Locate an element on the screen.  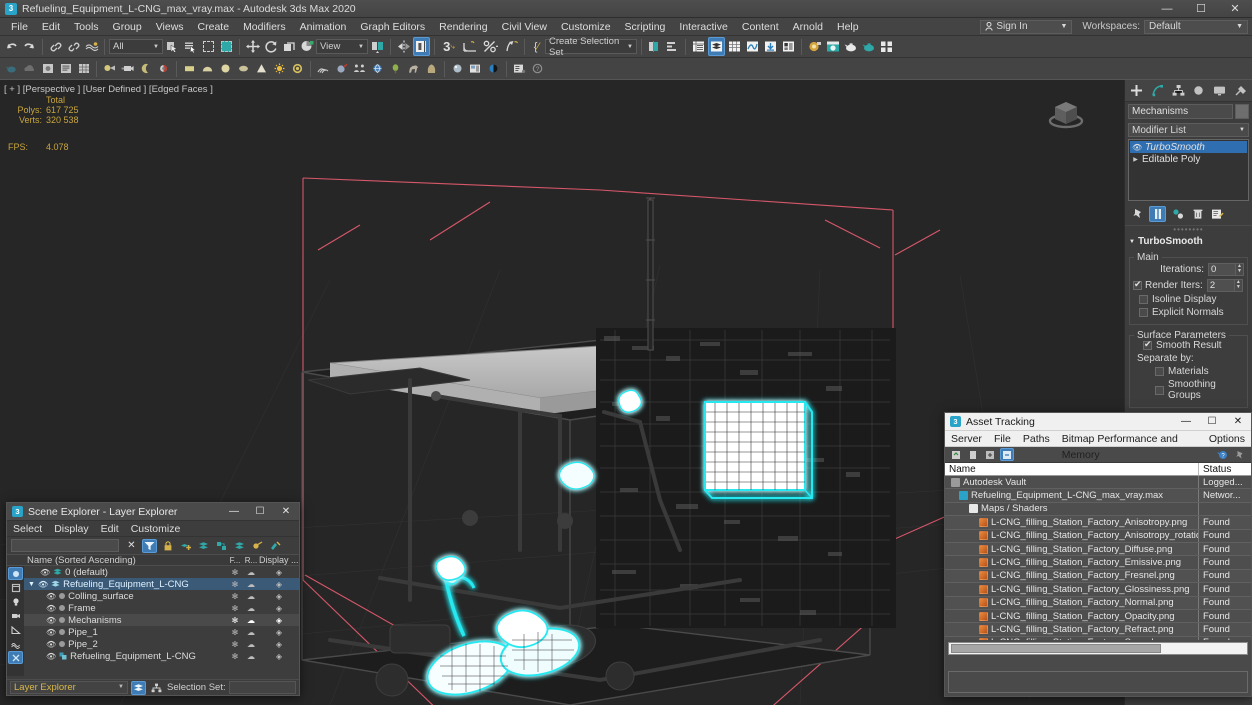
list-view-button is located at coordinates (65, 68).